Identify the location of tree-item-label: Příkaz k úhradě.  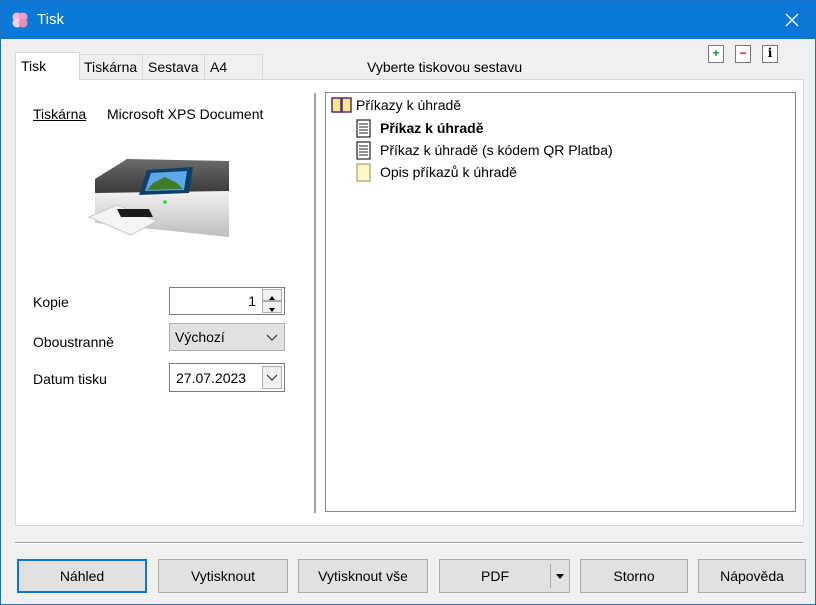
(432, 128).